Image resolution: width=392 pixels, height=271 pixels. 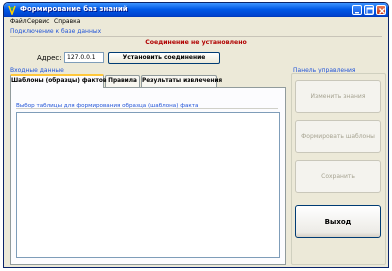 I want to click on address-label: Адрес:, so click(x=49, y=58).